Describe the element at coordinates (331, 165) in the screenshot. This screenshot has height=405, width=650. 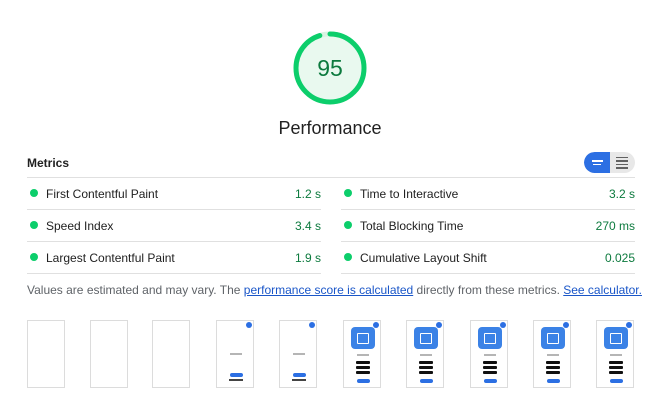
I see `metrics-header: Metrics` at that location.